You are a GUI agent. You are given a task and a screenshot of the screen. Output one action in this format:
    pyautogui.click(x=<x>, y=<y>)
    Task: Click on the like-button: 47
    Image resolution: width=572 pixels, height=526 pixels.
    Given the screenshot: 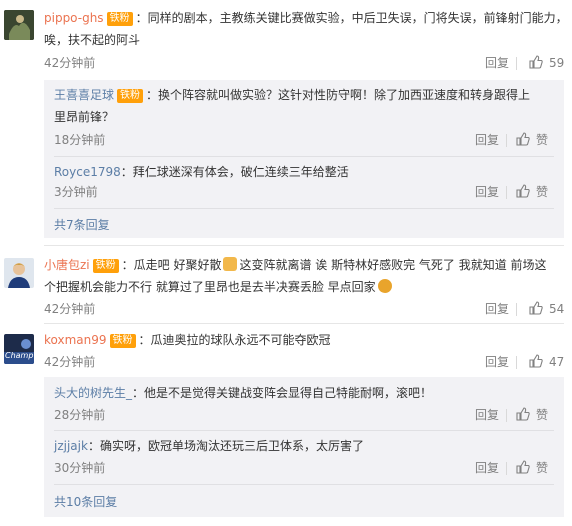 What is the action you would take?
    pyautogui.click(x=546, y=362)
    